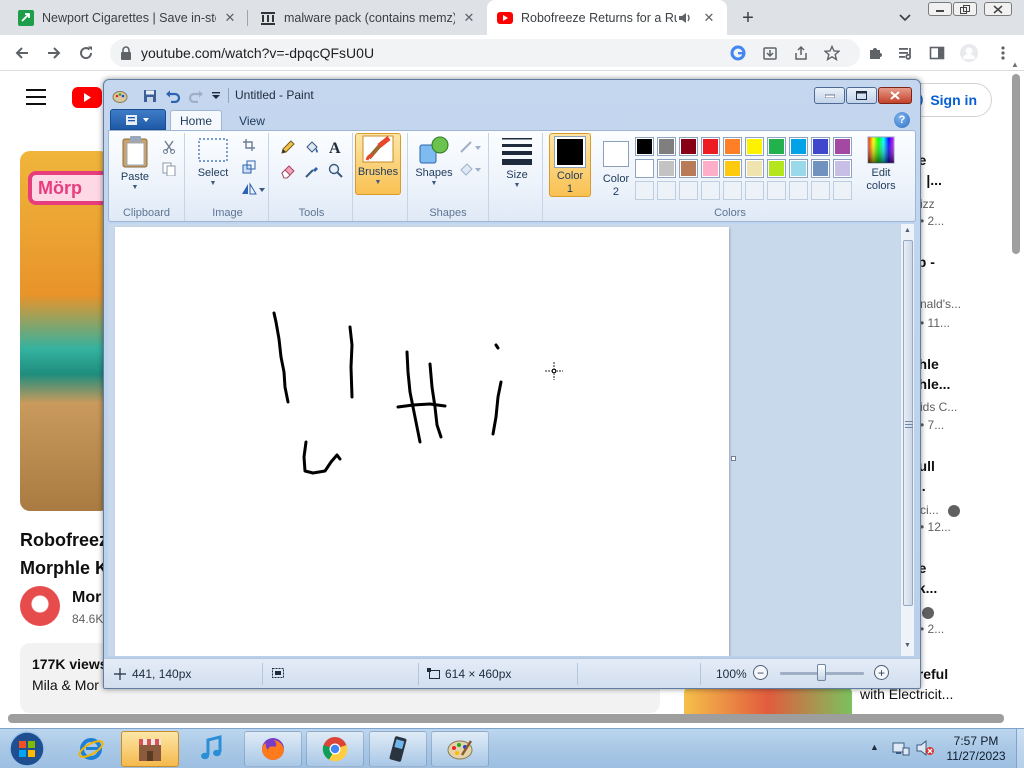  Describe the element at coordinates (861, 95) in the screenshot. I see `paint-maximize-button` at that location.